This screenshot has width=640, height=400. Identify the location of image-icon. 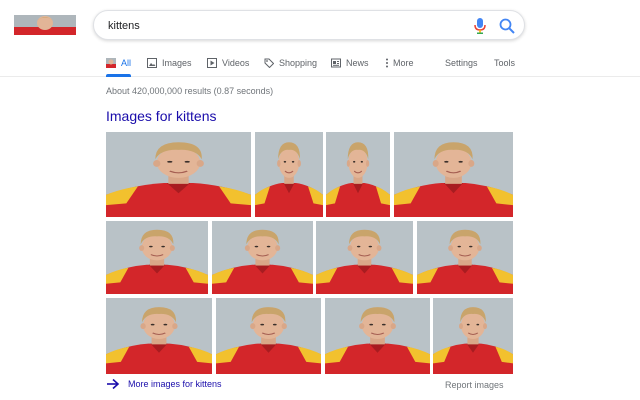
(152, 63).